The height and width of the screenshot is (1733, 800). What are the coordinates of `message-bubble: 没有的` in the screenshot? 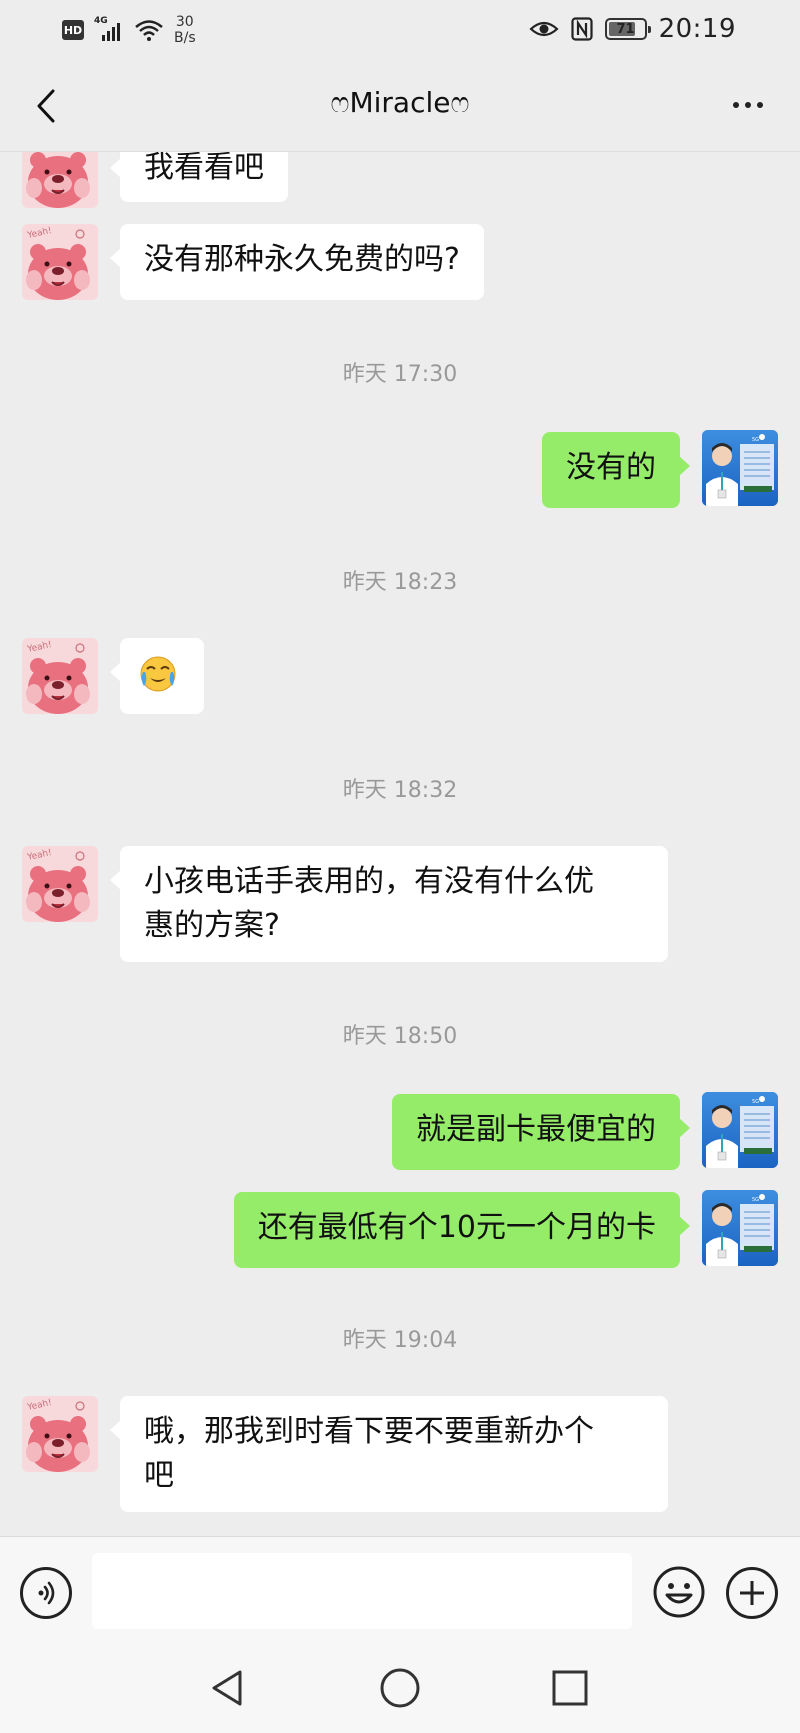 It's located at (616, 470).